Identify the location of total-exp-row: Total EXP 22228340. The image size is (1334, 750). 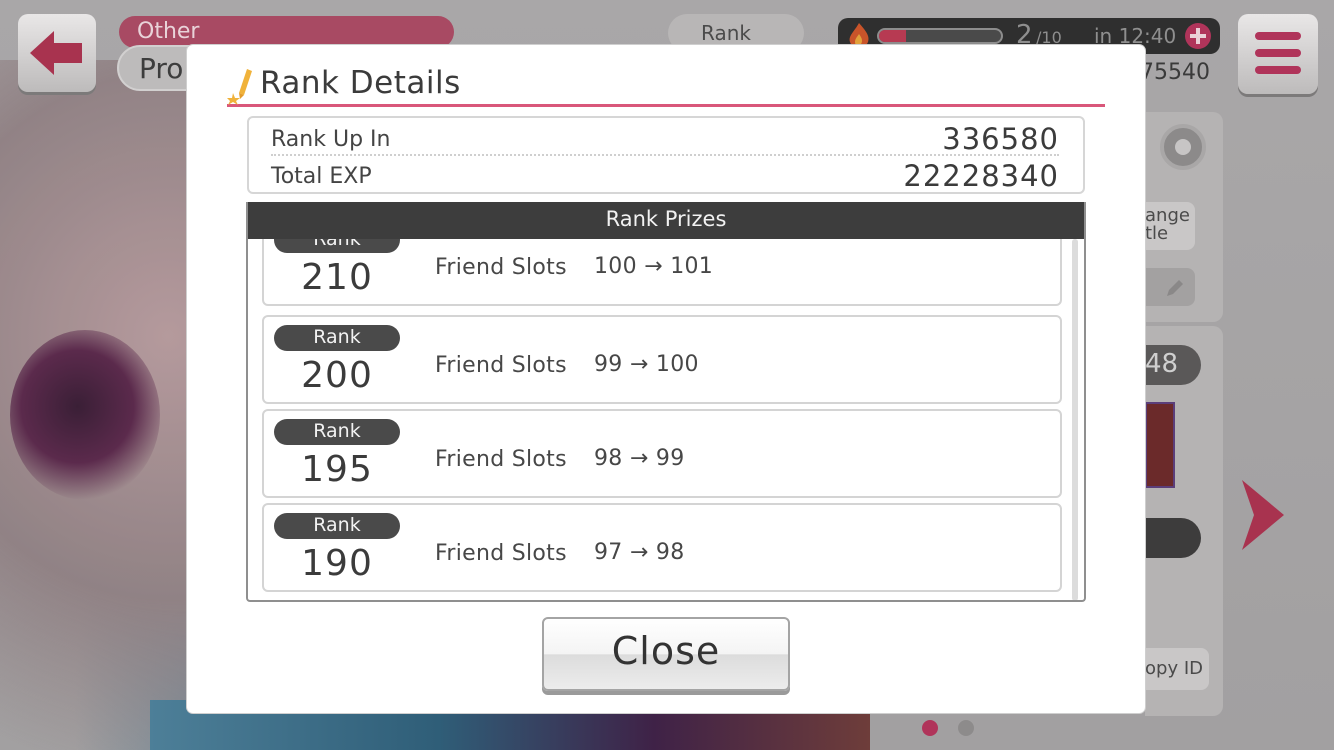
(665, 175).